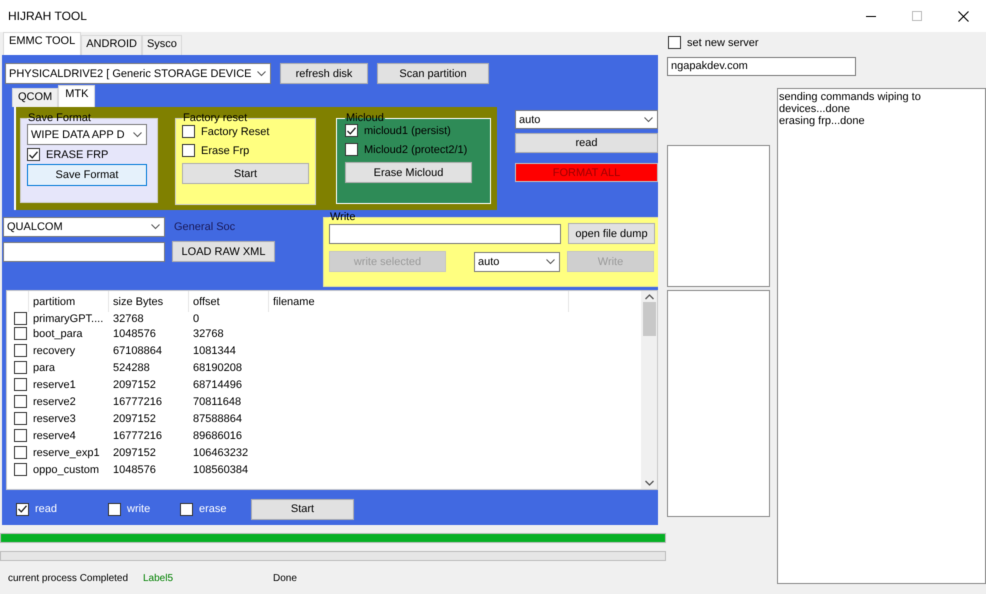 Image resolution: width=986 pixels, height=594 pixels. Describe the element at coordinates (215, 118) in the screenshot. I see `group-title: Factory reset` at that location.